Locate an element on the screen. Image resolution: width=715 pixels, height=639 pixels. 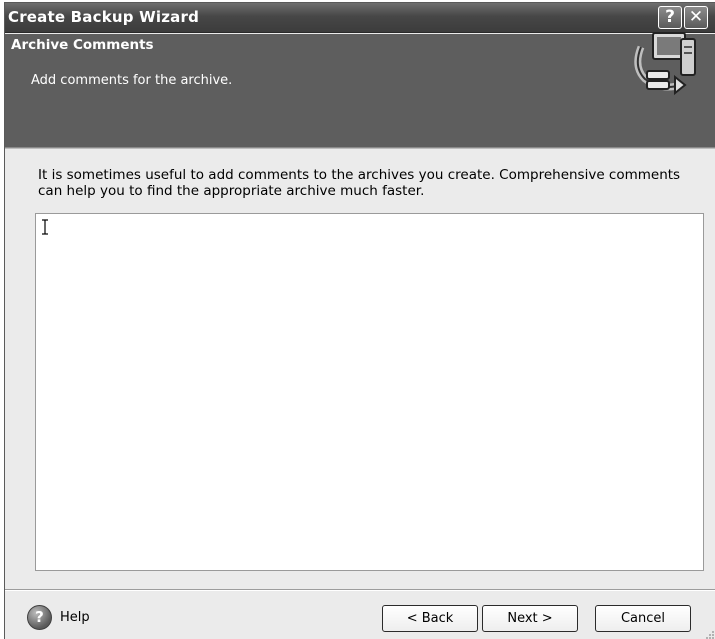
header-title: Archive Comments is located at coordinates (82, 45).